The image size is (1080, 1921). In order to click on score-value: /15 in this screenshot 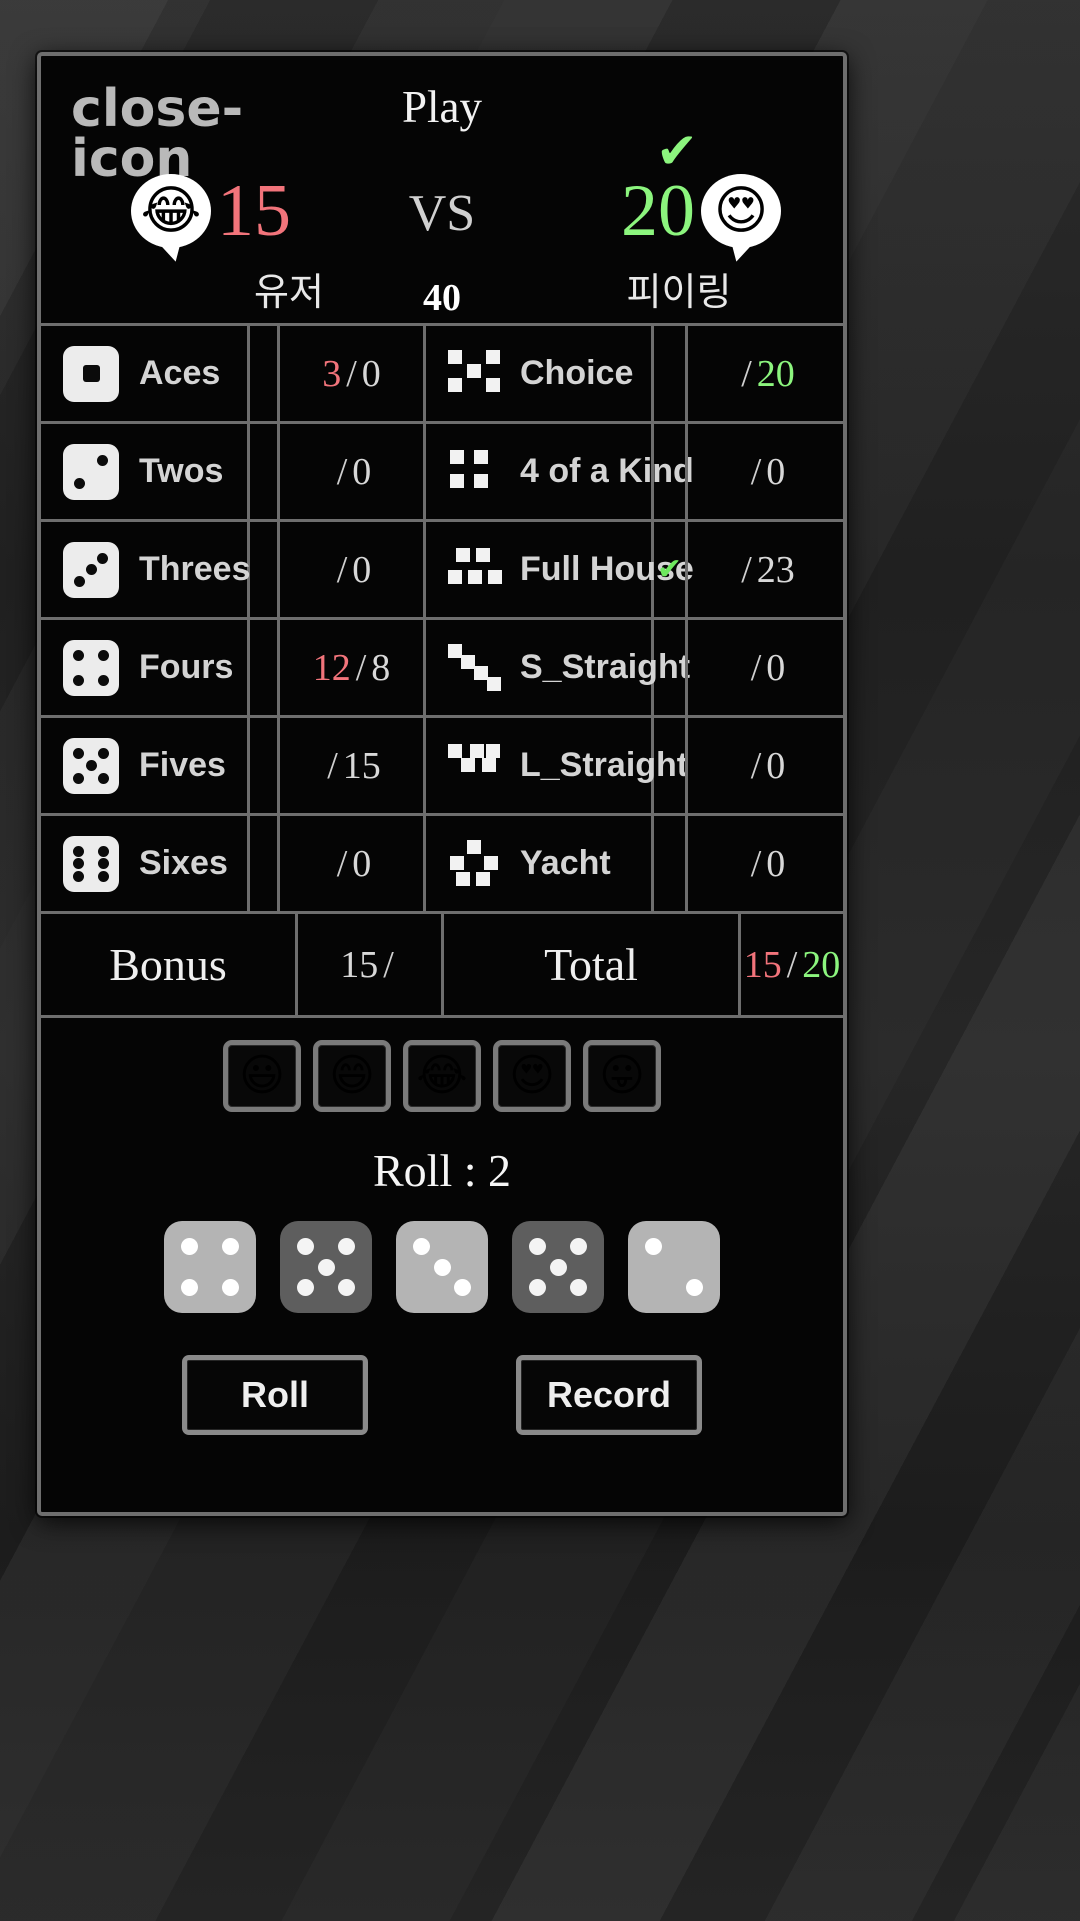, I will do `click(354, 765)`.